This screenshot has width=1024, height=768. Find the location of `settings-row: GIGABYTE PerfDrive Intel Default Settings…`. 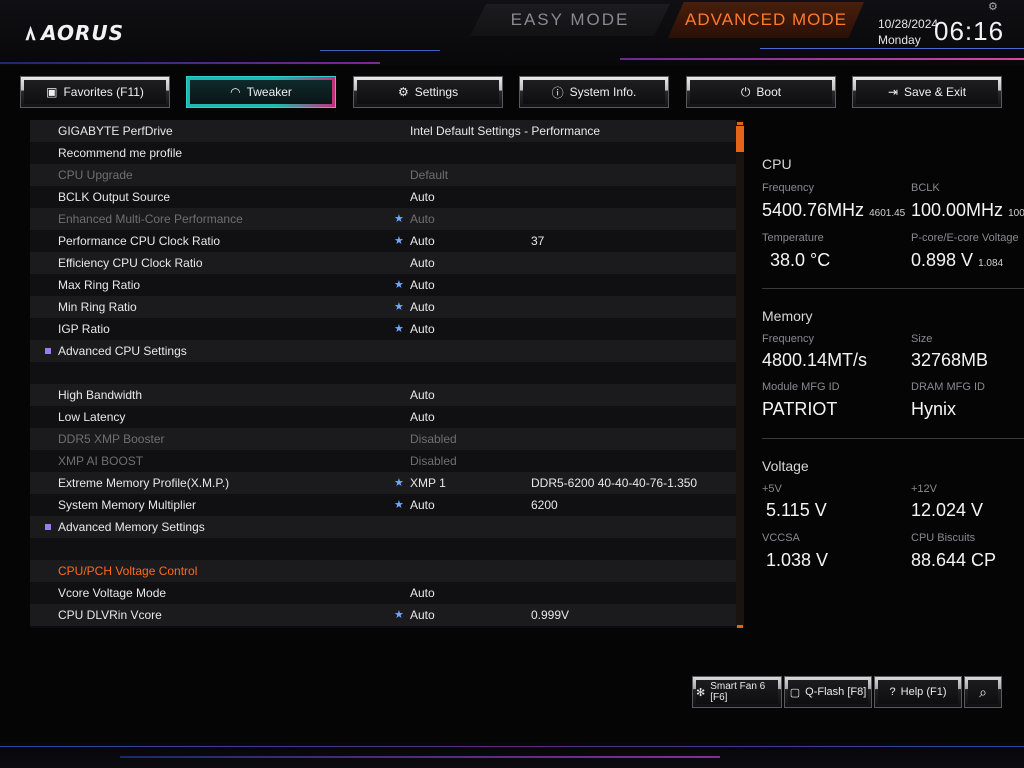

settings-row: GIGABYTE PerfDrive Intel Default Settings… is located at coordinates (383, 131).